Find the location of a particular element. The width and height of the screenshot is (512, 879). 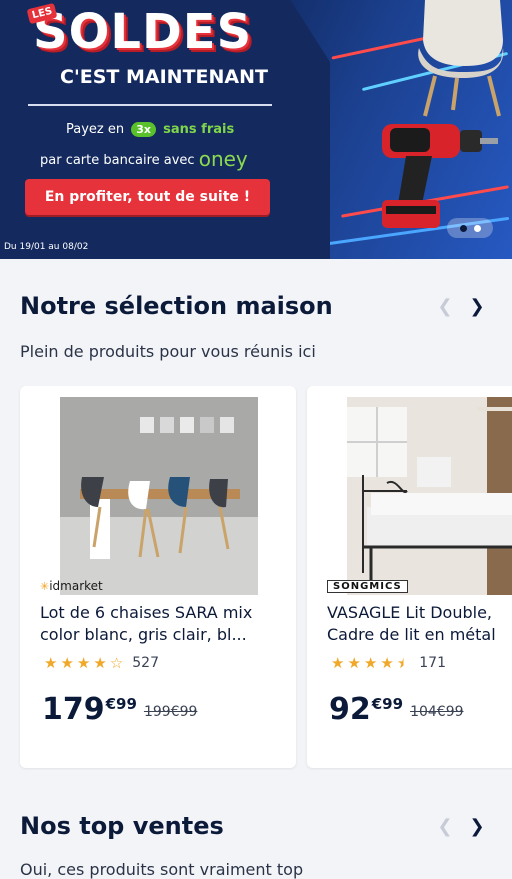

selection-section-header: Notre sélection maison ❮ ❯ is located at coordinates (256, 312).